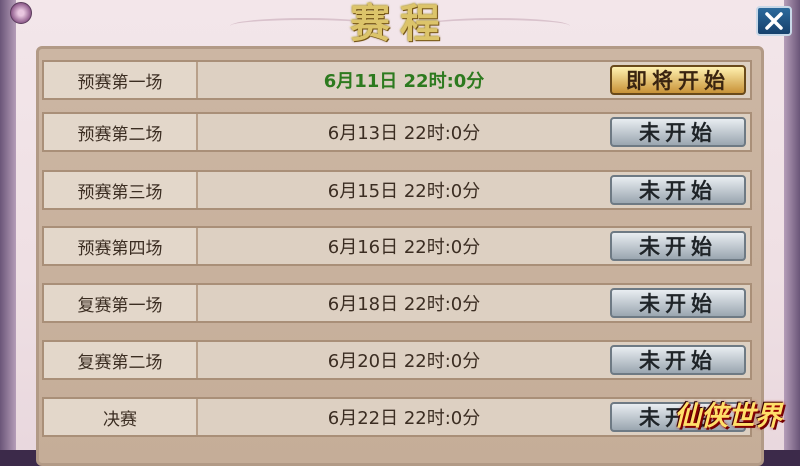  Describe the element at coordinates (678, 80) in the screenshot. I see `starting-soon-button: 即将开始` at that location.